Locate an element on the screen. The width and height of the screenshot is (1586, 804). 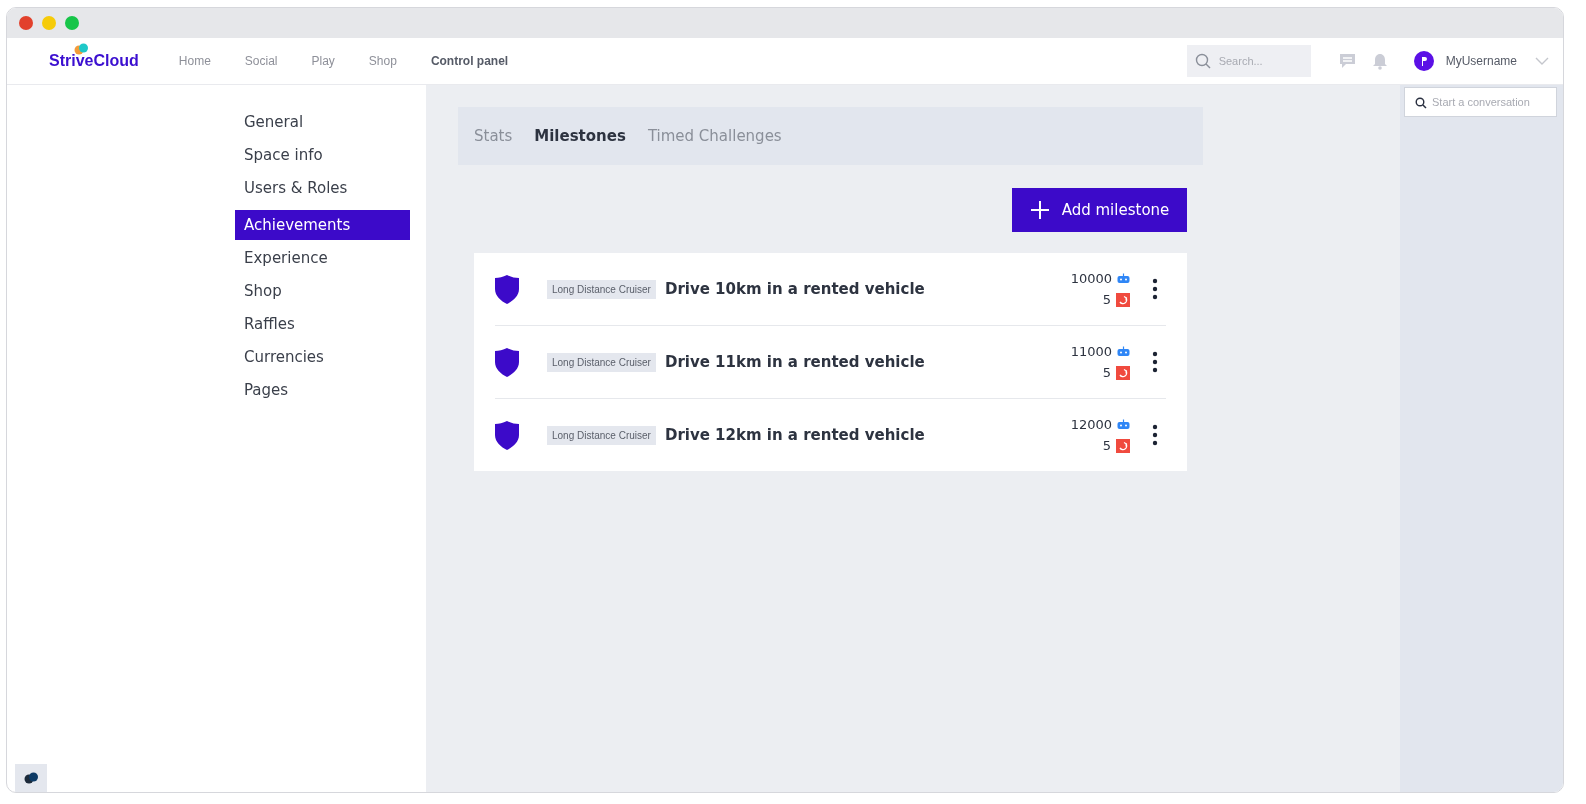
bubbles-icon is located at coordinates (31, 778).